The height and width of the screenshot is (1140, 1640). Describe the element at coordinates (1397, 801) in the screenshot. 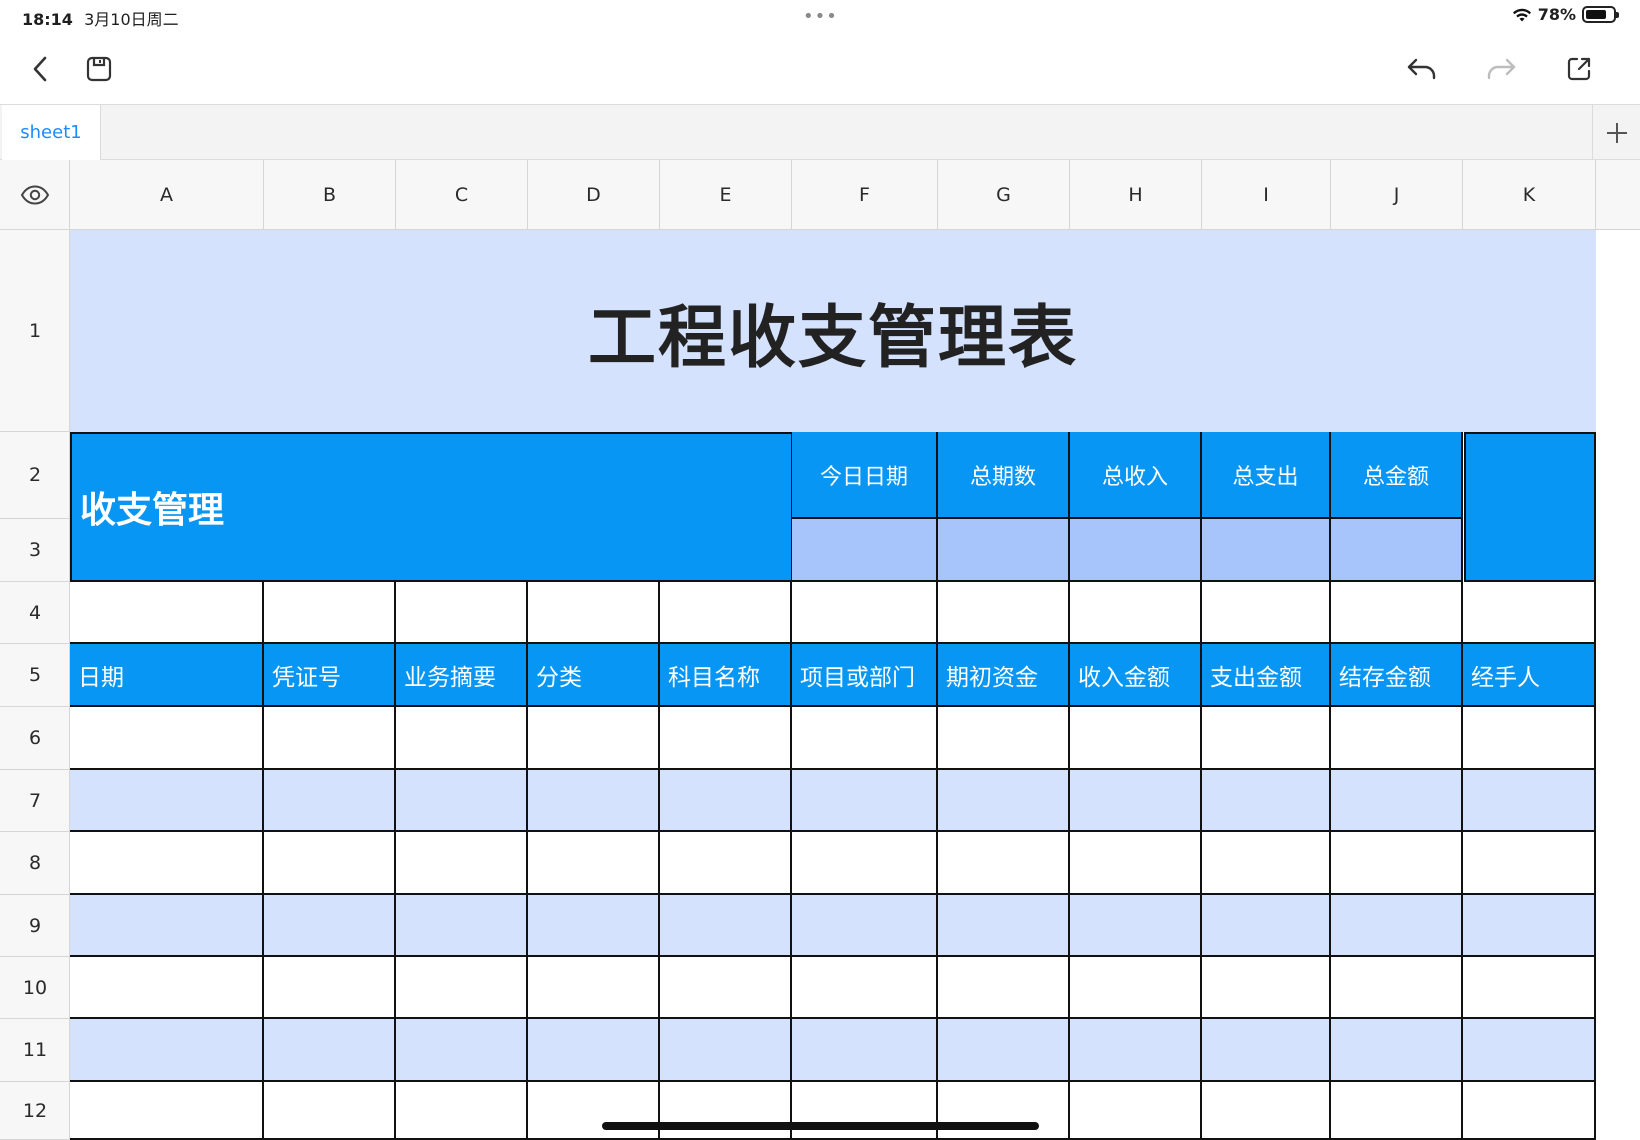

I see `cell-j7` at that location.